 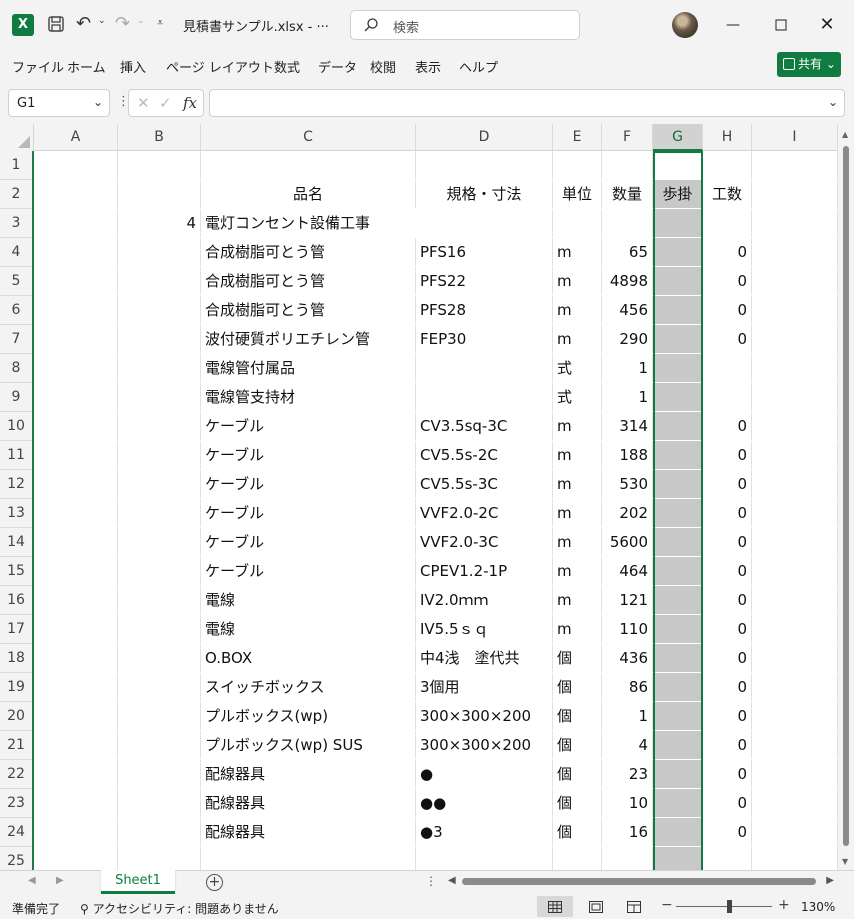 What do you see at coordinates (159, 774) in the screenshot?
I see `cell-b22` at bounding box center [159, 774].